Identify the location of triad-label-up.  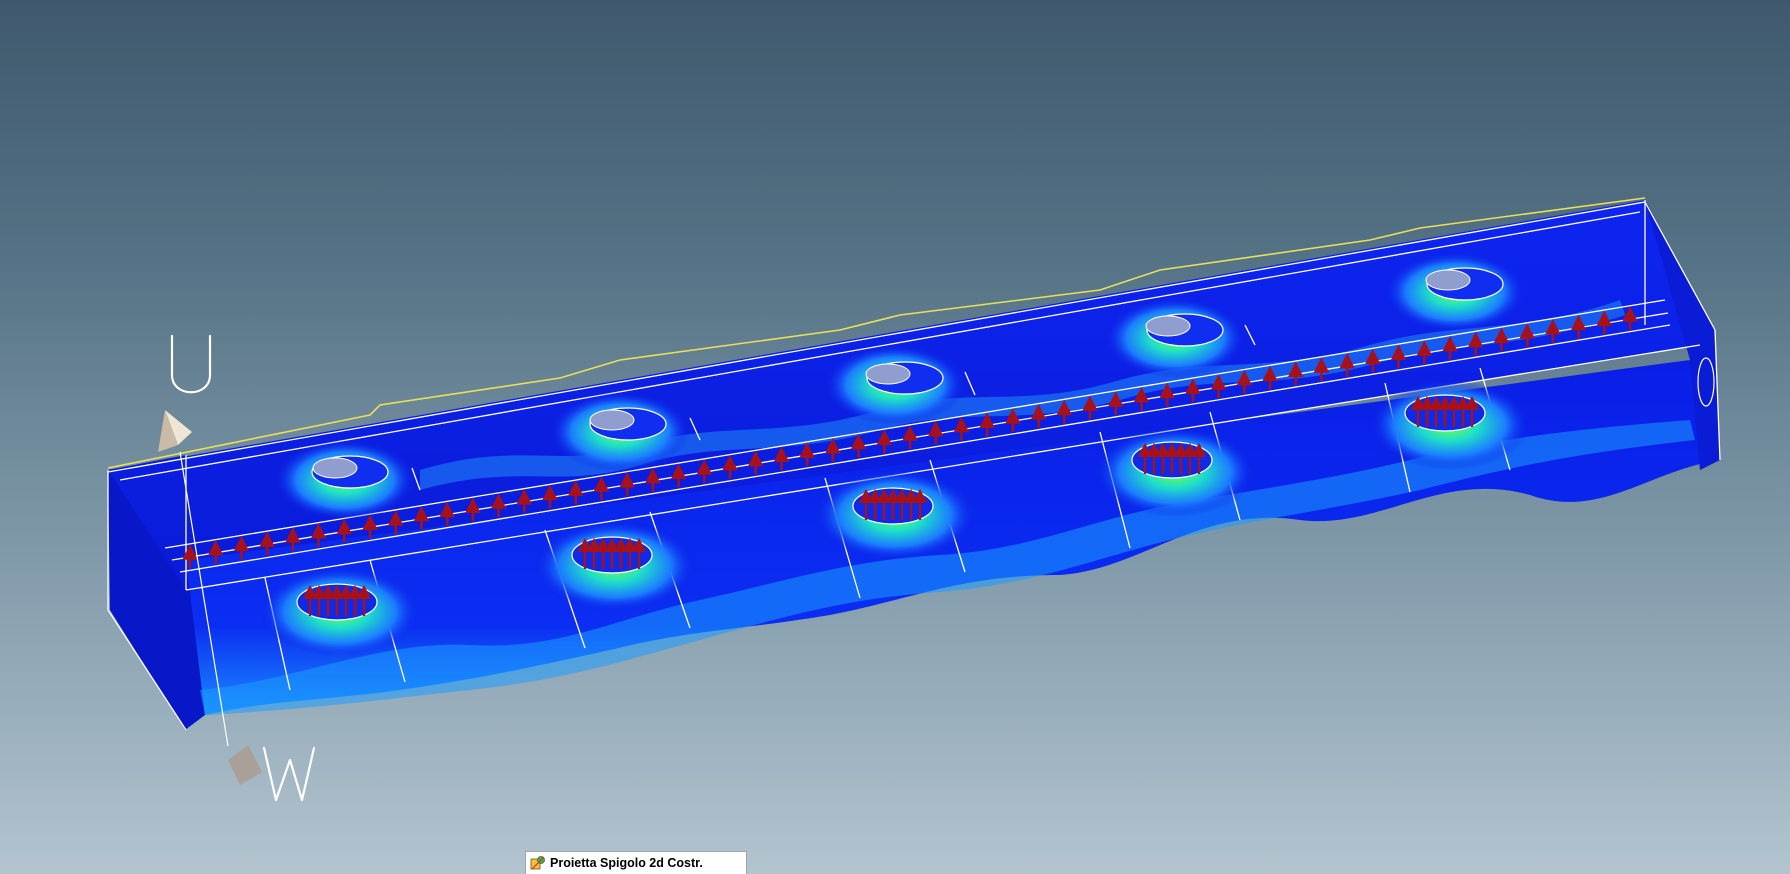
(191, 364).